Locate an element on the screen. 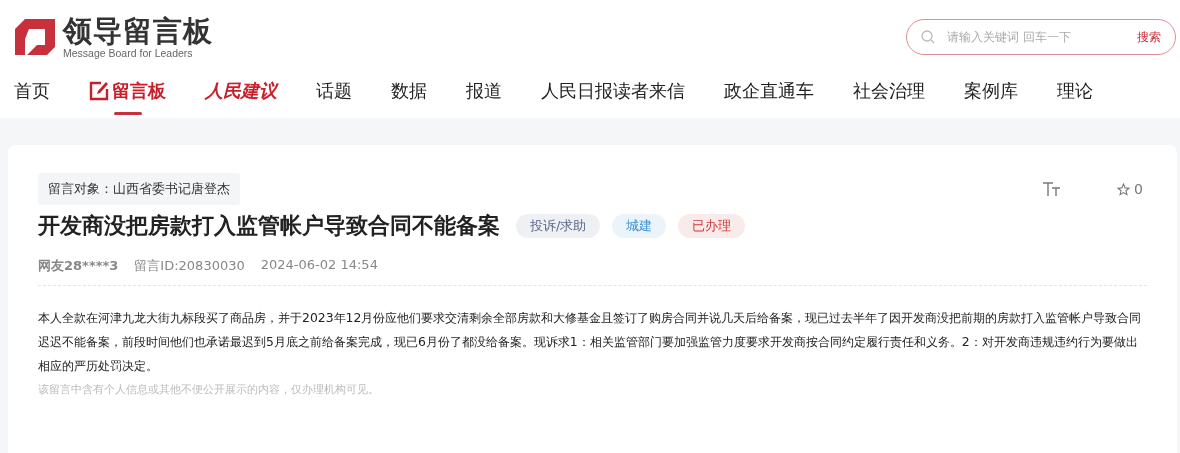 The image size is (1180, 453). author-name: 网友28****3 is located at coordinates (78, 266).